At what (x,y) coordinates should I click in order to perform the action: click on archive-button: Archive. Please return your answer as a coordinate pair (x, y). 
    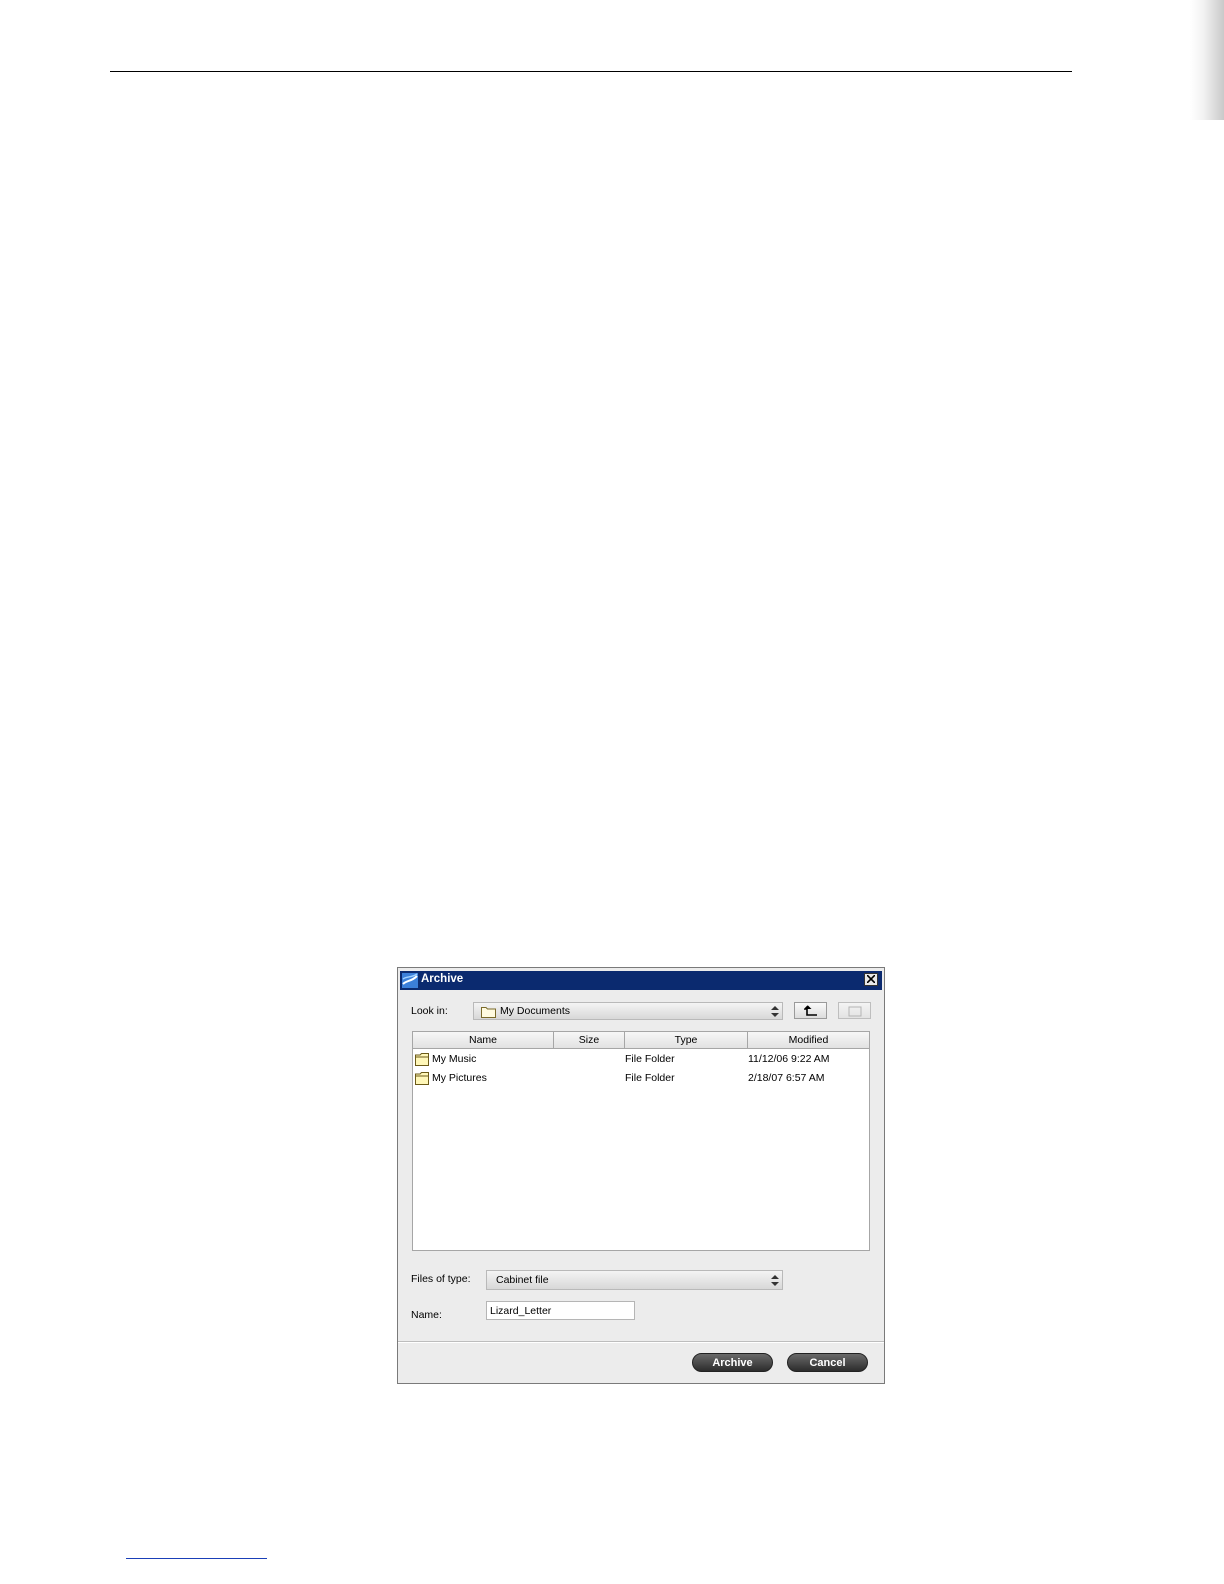
    Looking at the image, I should click on (732, 1362).